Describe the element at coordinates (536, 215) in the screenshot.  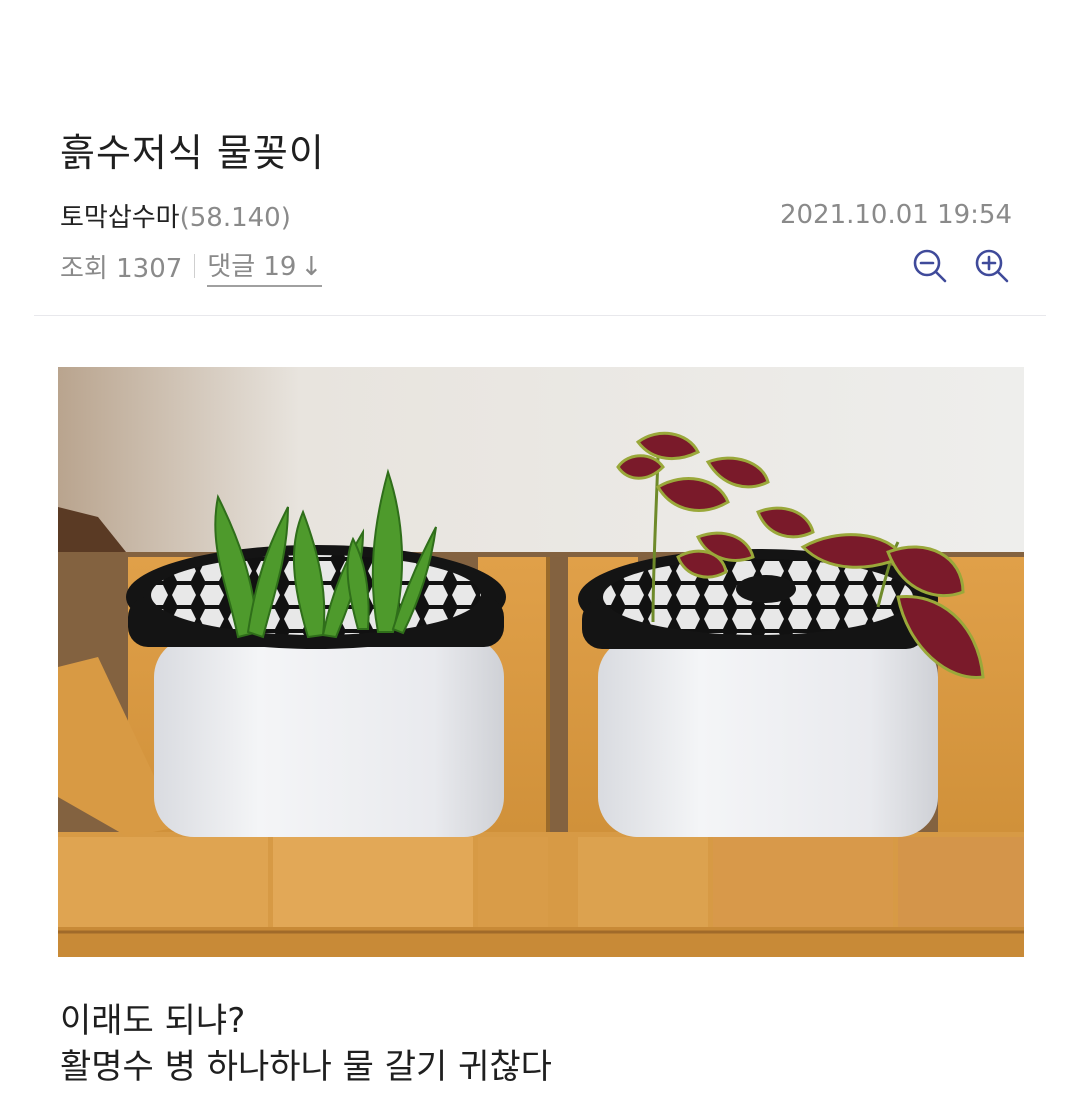
I see `post-meta-author-row: 토막삽수마(58.140) 2021.10.01 19:54` at that location.